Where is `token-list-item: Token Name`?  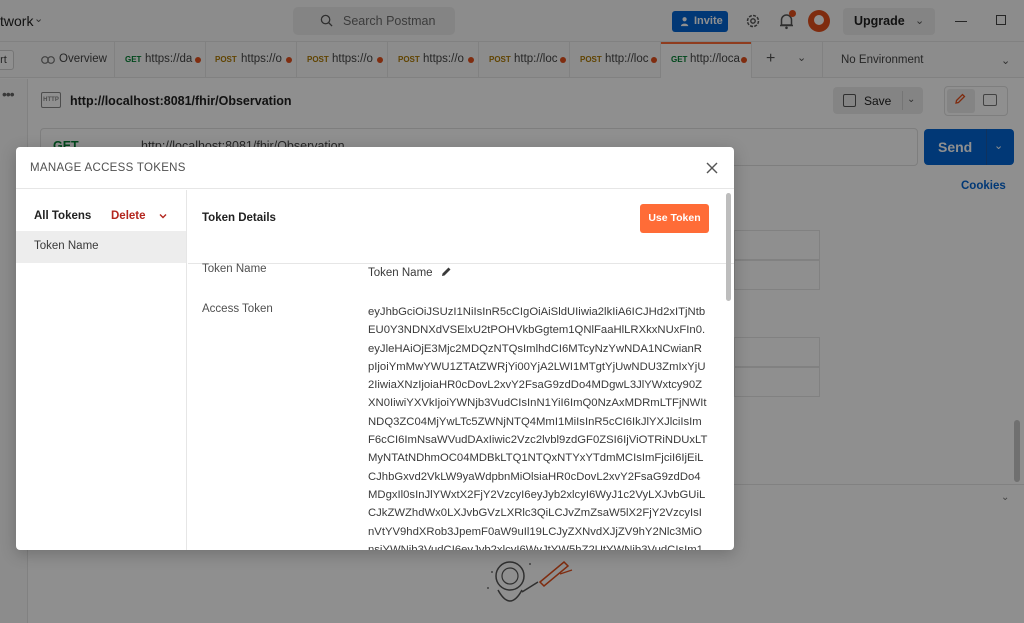 token-list-item: Token Name is located at coordinates (101, 247).